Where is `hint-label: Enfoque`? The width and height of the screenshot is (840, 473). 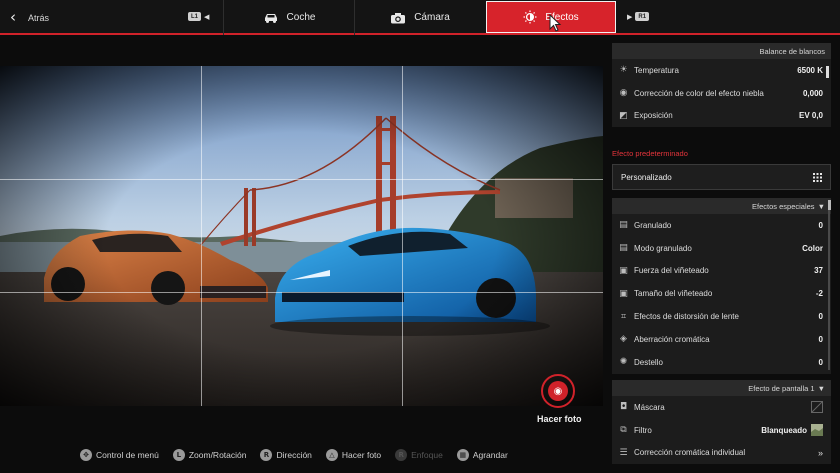 hint-label: Enfoque is located at coordinates (427, 455).